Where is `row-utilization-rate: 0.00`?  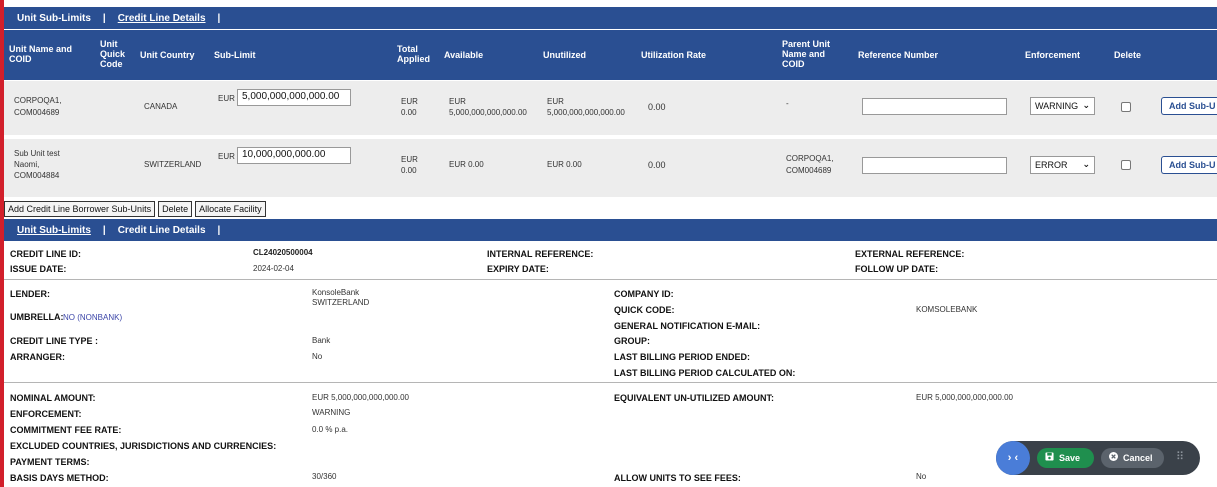 row-utilization-rate: 0.00 is located at coordinates (657, 107).